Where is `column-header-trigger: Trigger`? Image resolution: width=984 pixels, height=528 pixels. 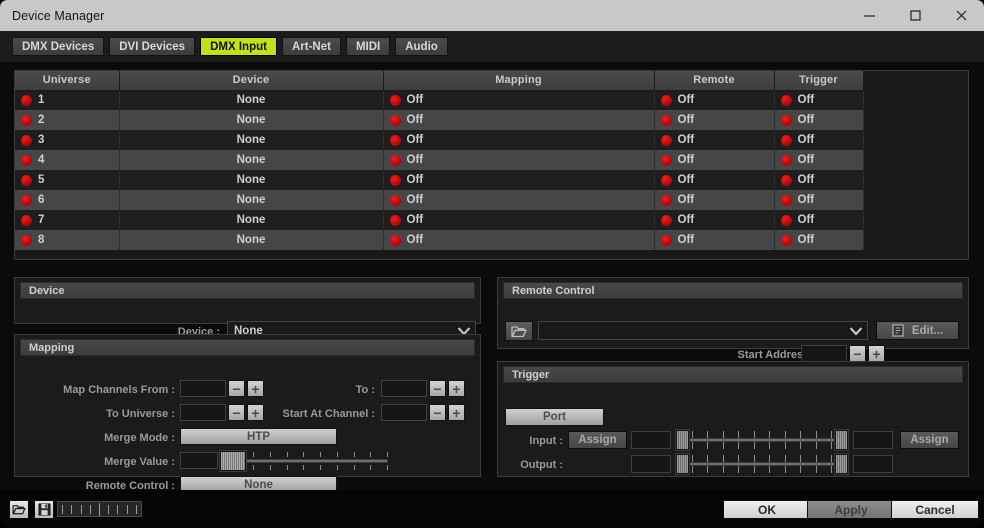 column-header-trigger: Trigger is located at coordinates (819, 81).